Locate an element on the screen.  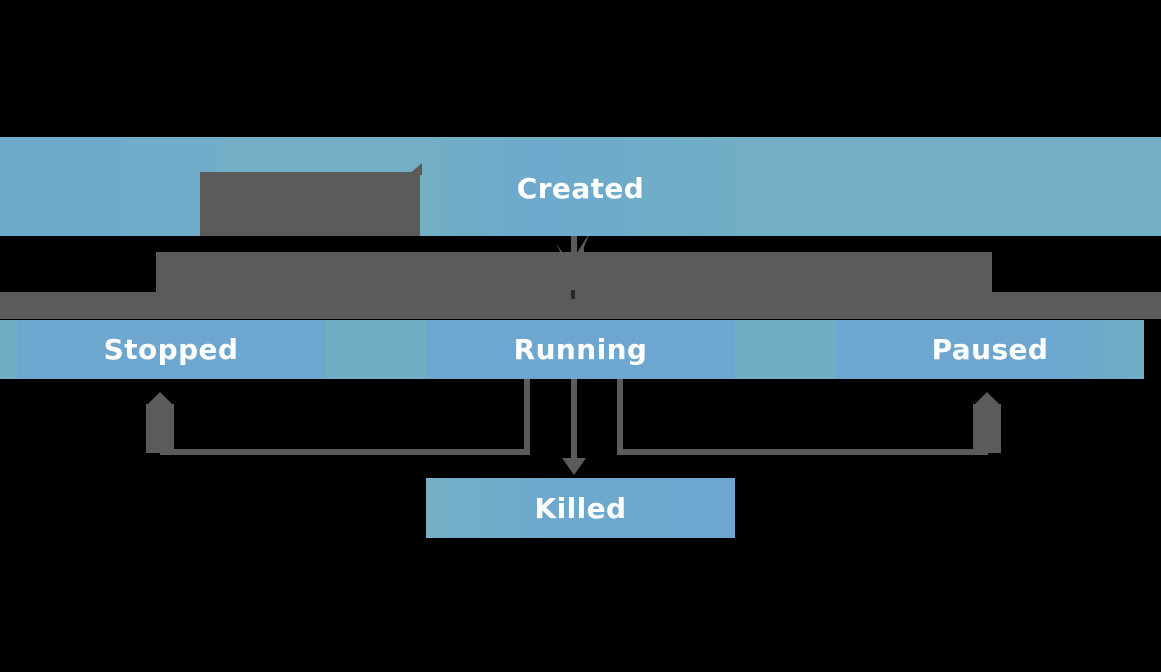
state-node-stopped: Stopped is located at coordinates (171, 349).